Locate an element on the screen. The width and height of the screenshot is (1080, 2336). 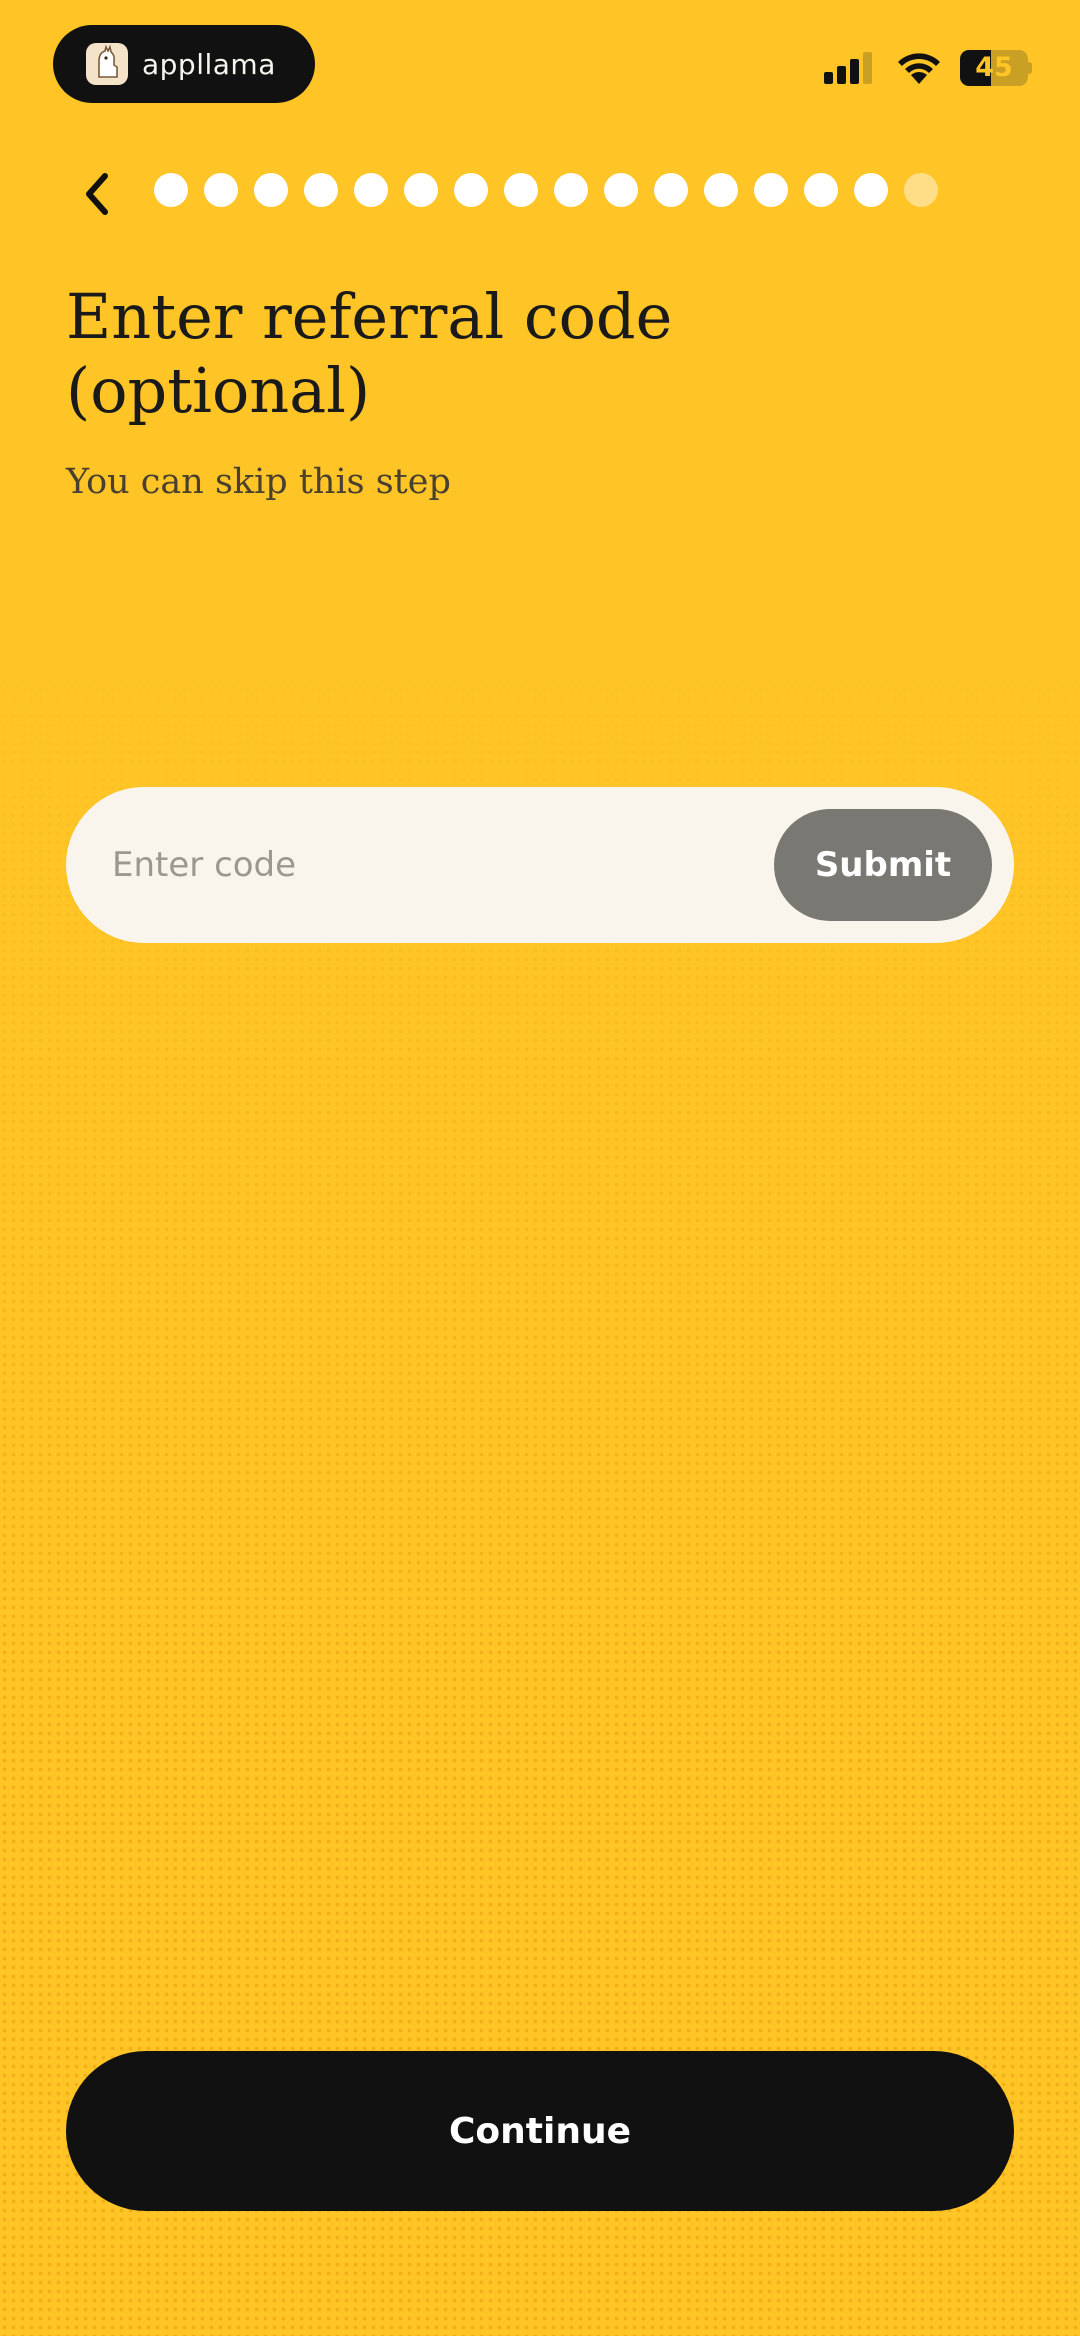
progress-indicator is located at coordinates (546, 190).